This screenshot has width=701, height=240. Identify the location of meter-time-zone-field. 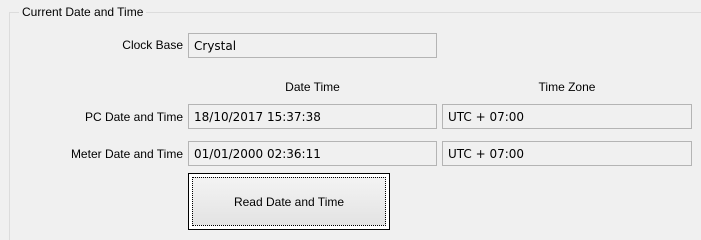
(567, 153).